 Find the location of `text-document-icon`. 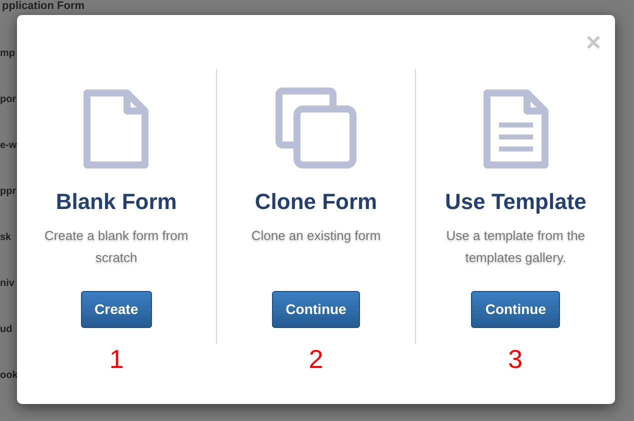

text-document-icon is located at coordinates (515, 129).